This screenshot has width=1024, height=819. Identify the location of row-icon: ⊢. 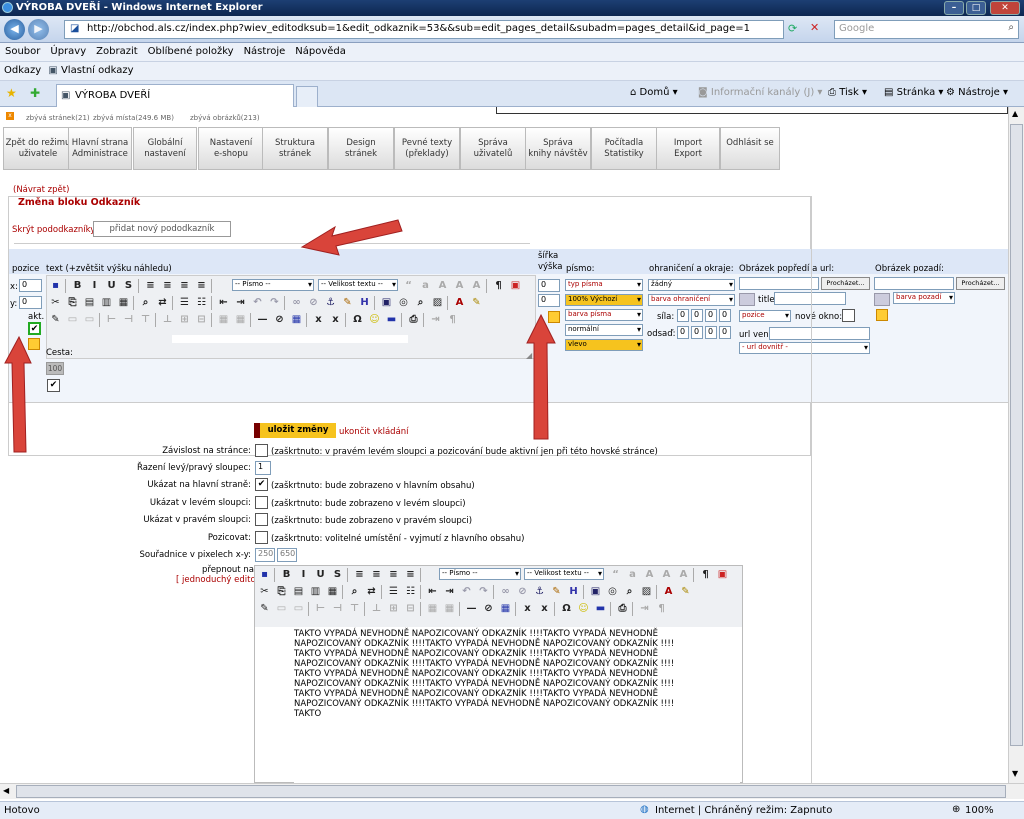
(320, 608).